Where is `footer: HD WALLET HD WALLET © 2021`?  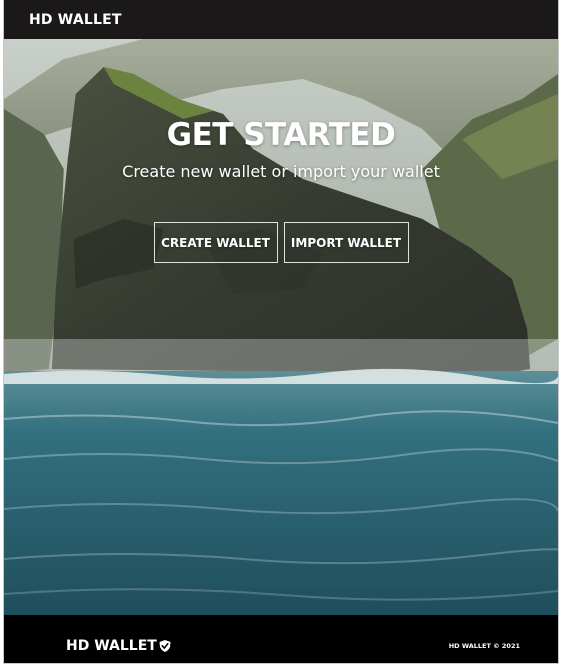
footer: HD WALLET HD WALLET © 2021 is located at coordinates (281, 639).